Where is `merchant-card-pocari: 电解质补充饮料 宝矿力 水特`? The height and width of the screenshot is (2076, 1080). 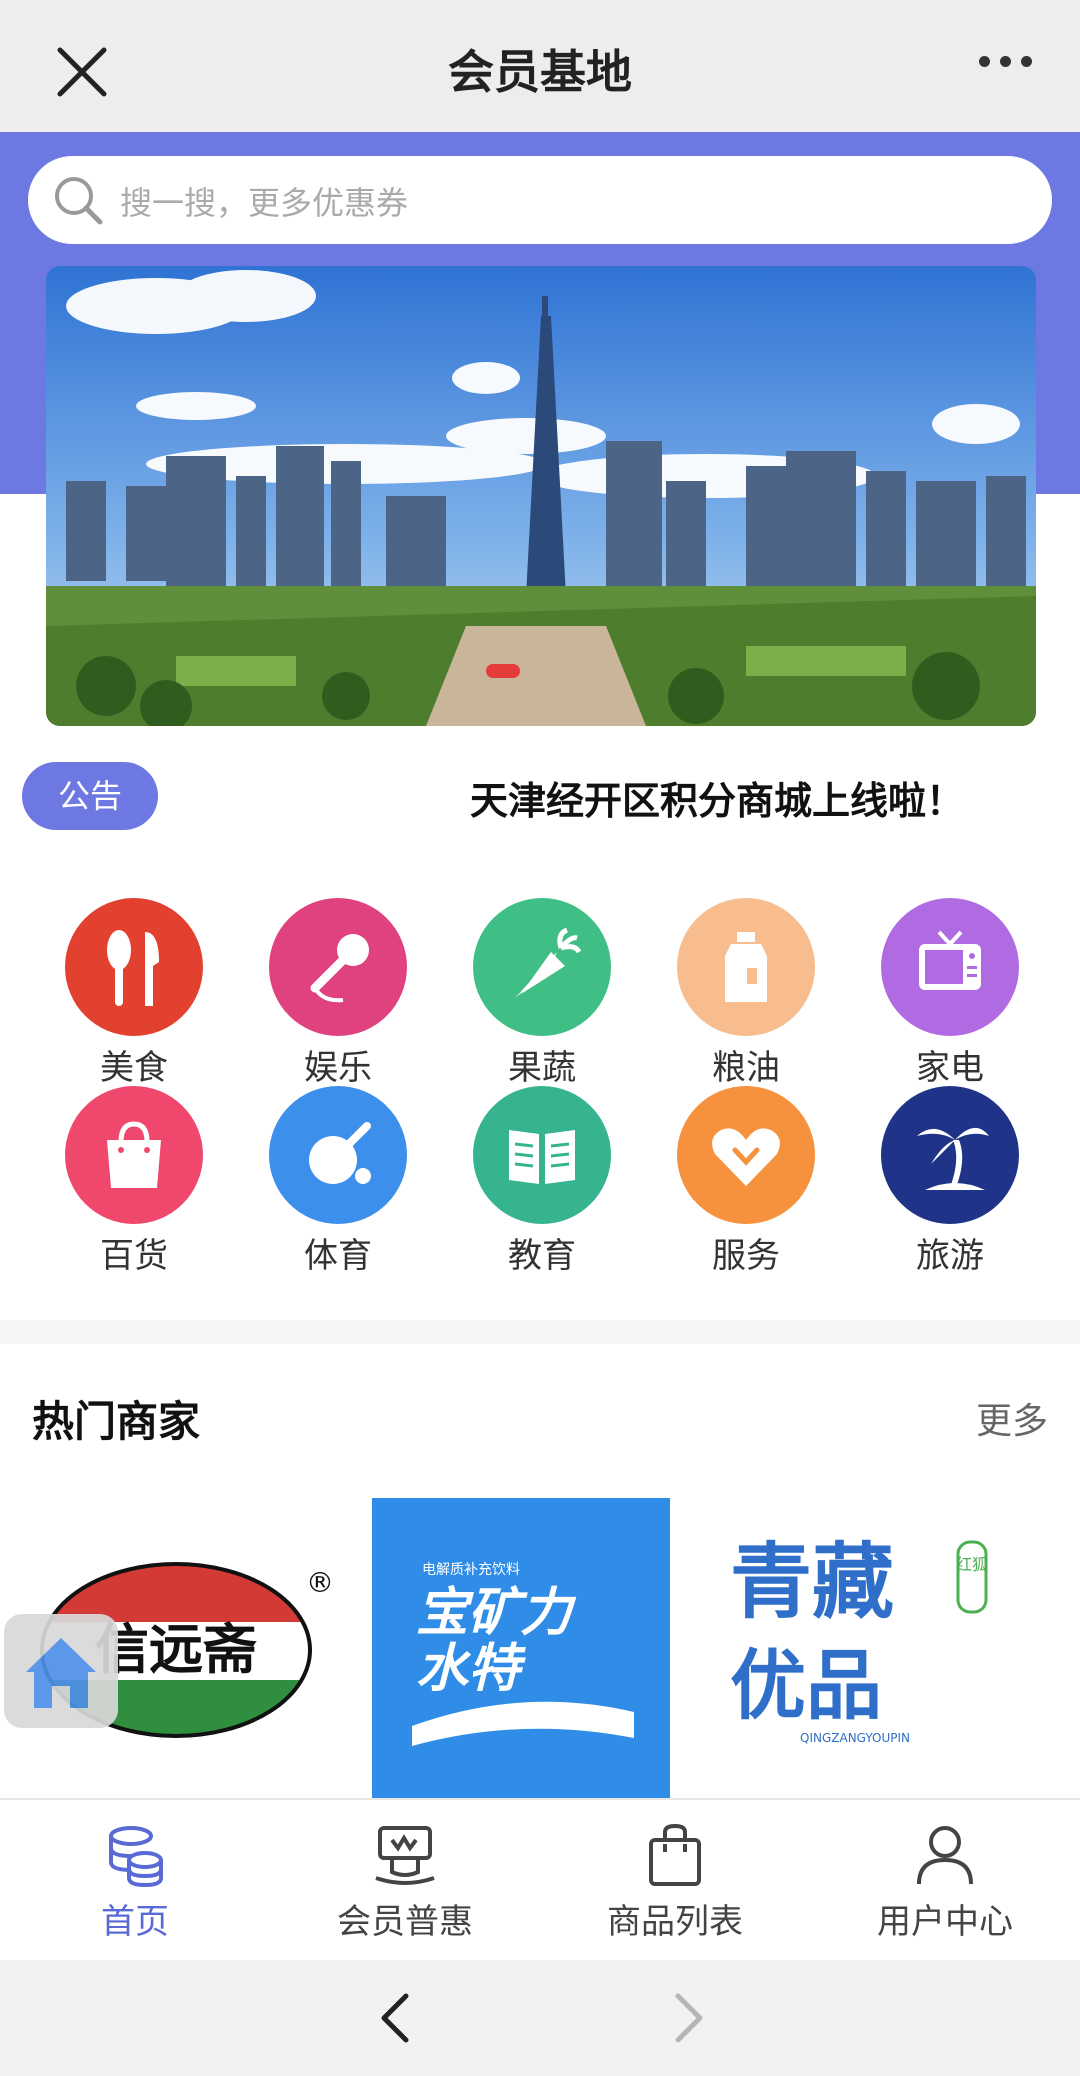 merchant-card-pocari: 电解质补充饮料 宝矿力 水特 is located at coordinates (521, 1648).